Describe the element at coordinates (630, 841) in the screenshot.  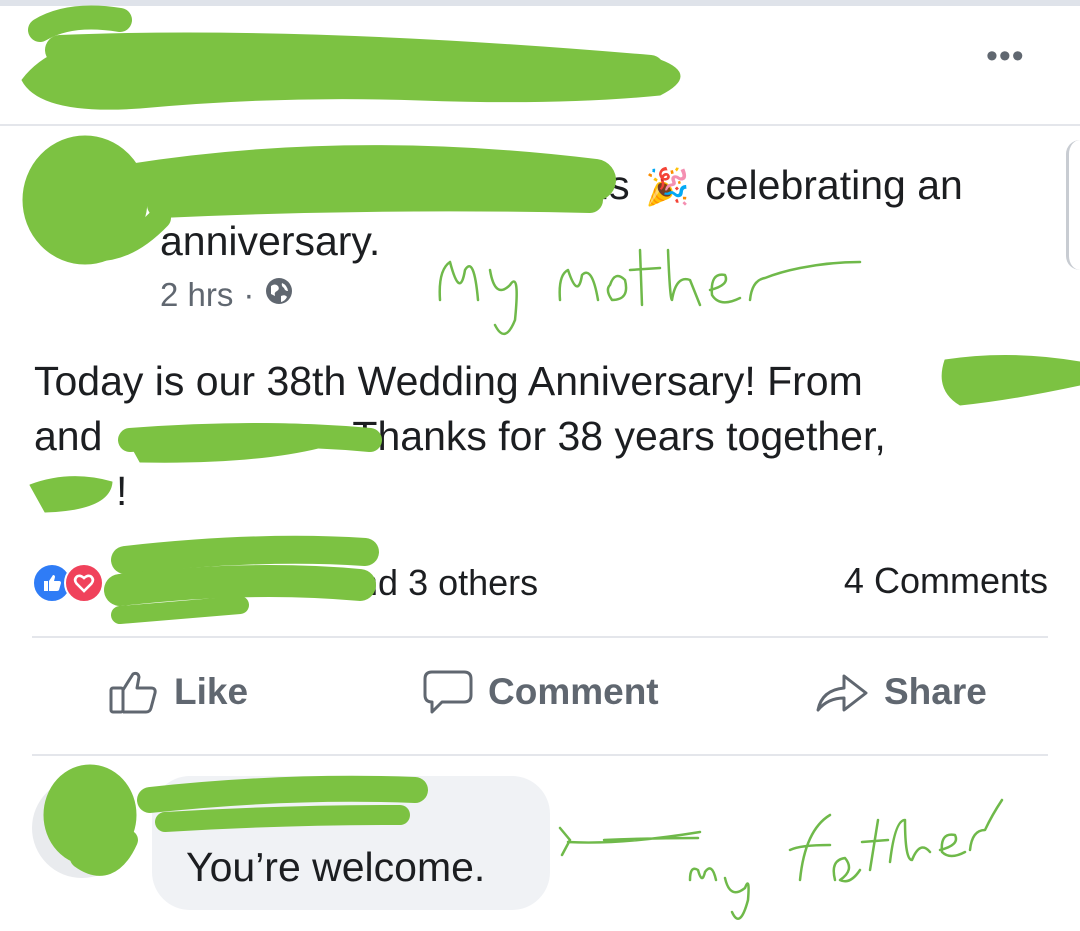
I see `handwritten-arrow` at that location.